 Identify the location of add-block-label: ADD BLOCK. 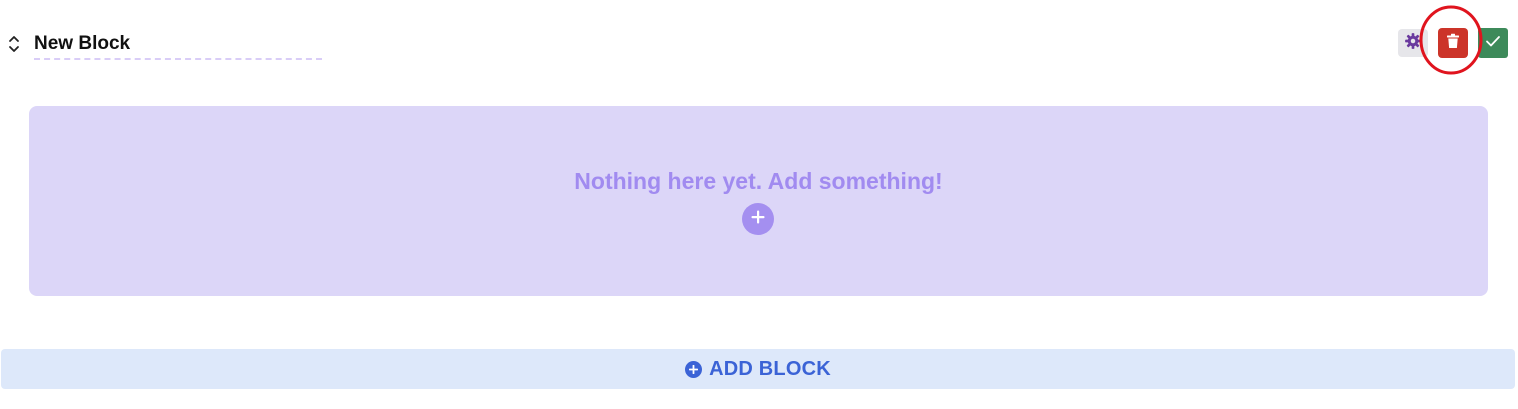
(770, 368).